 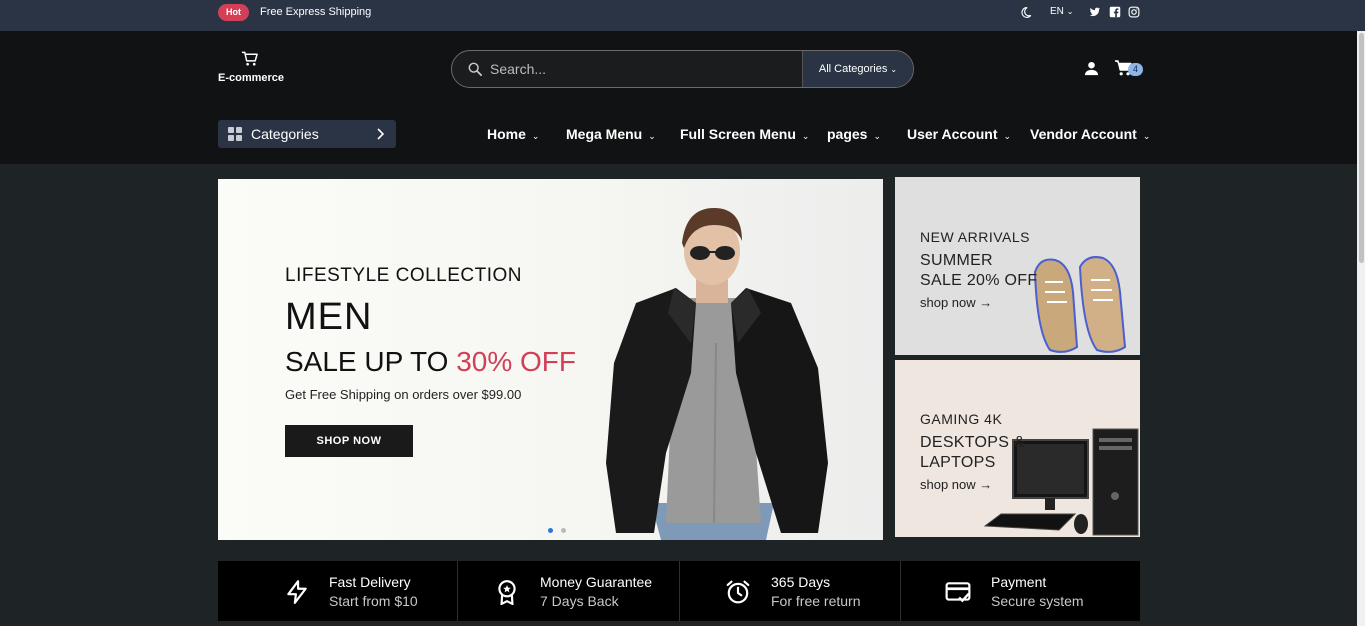 I want to click on hero-sale-text: SALE UP TO 30% OFF, so click(x=431, y=361).